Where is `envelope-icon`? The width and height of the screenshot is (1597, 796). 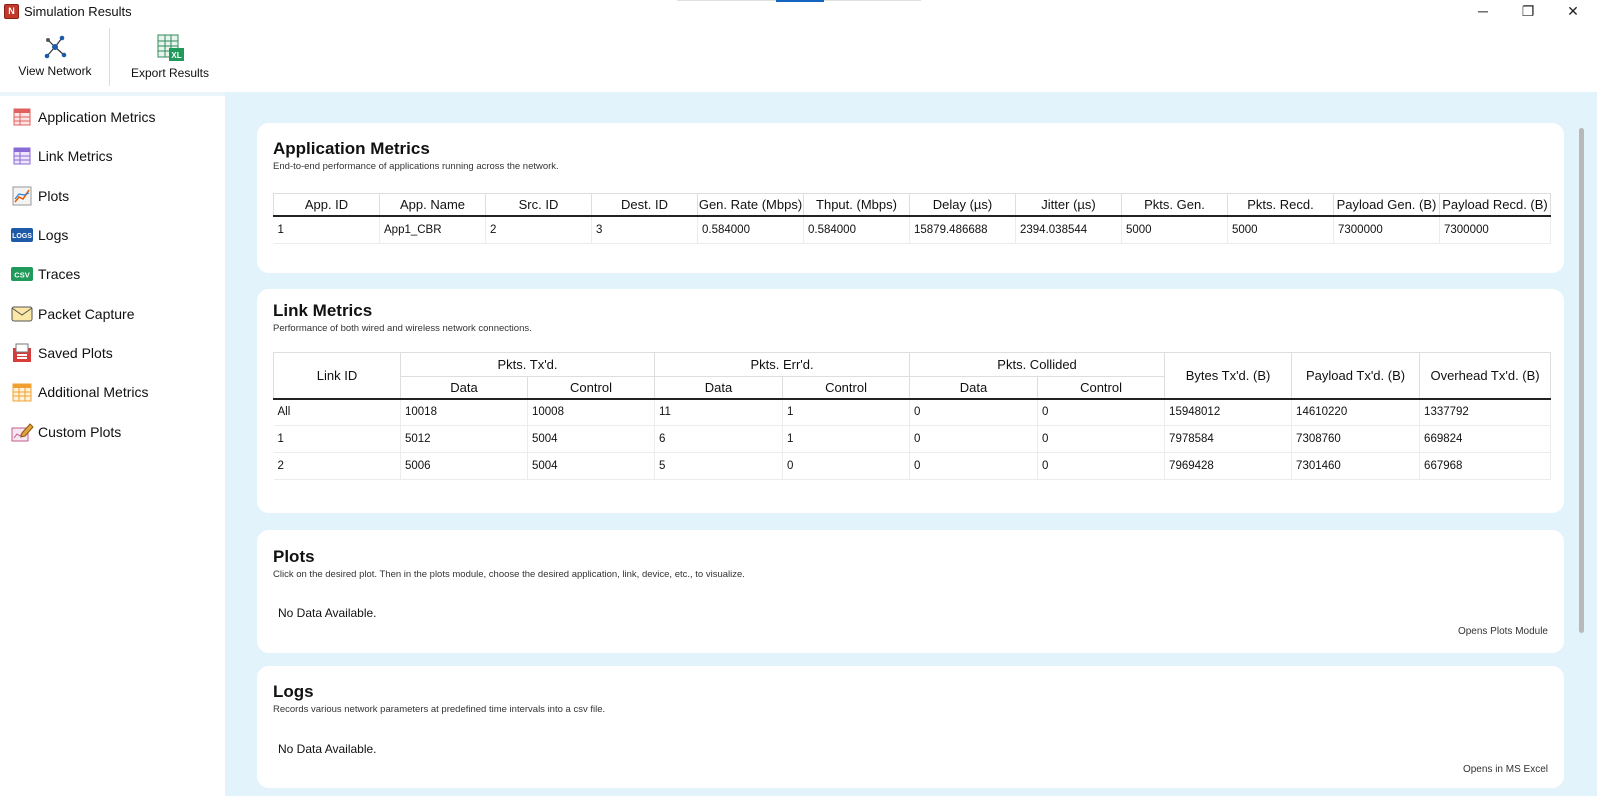 envelope-icon is located at coordinates (22, 314).